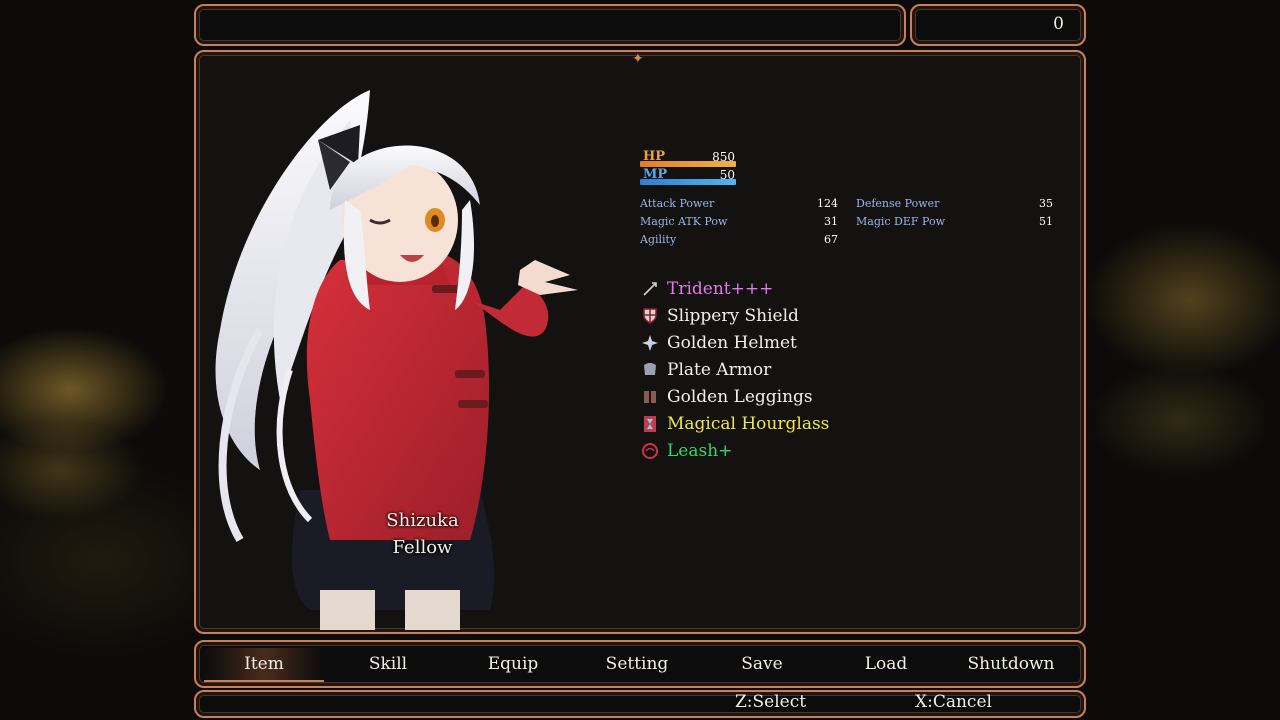 This screenshot has height=720, width=1280. What do you see at coordinates (762, 664) in the screenshot?
I see `command-save: Save` at bounding box center [762, 664].